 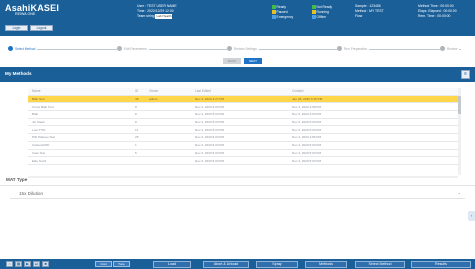 What do you see at coordinates (307, 106) in the screenshot?
I see `cell-created: Nov 3, 2020 4:58 PM` at bounding box center [307, 106].